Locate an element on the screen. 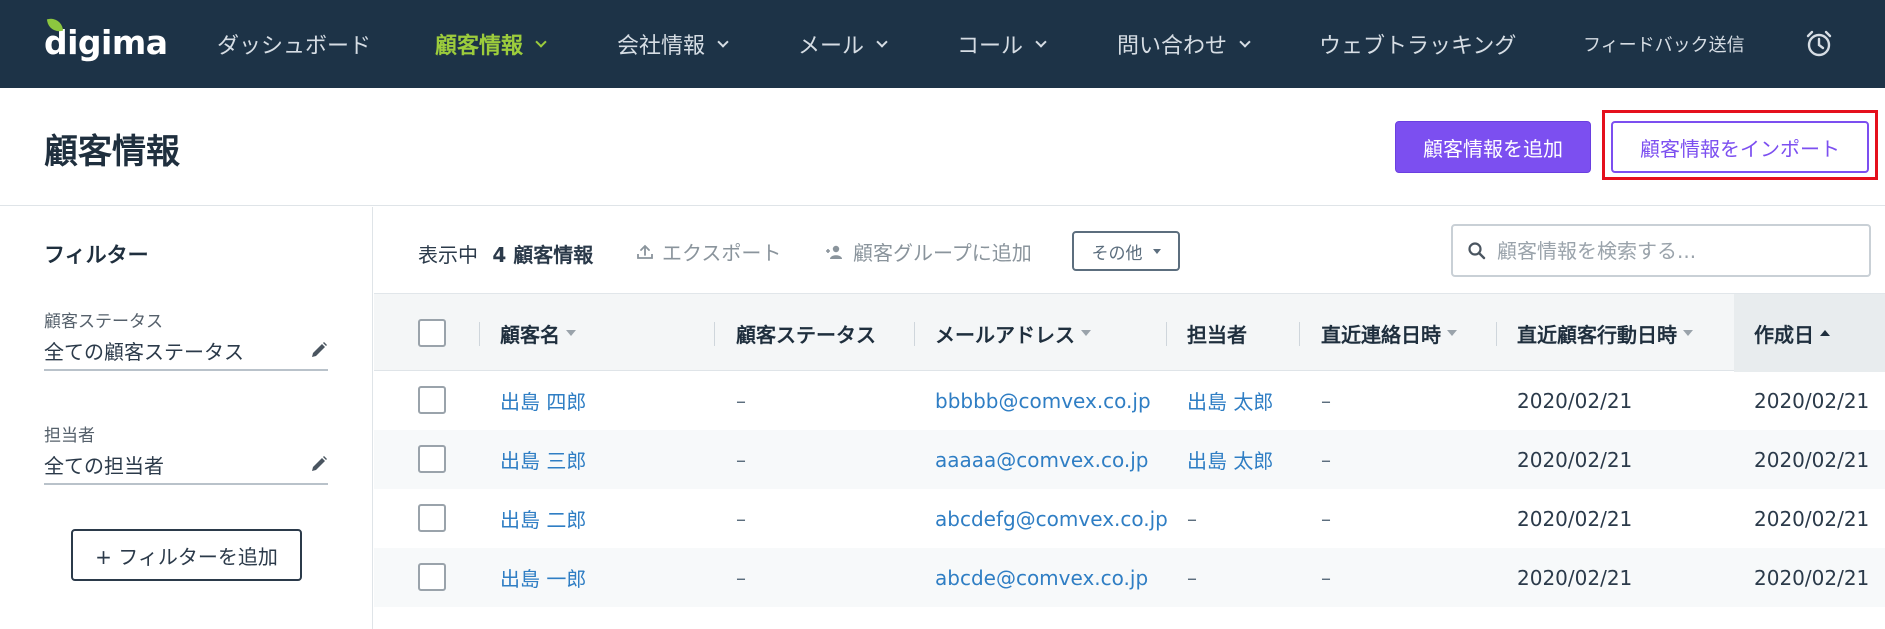  nav-companies: 会社情報 is located at coordinates (673, 44).